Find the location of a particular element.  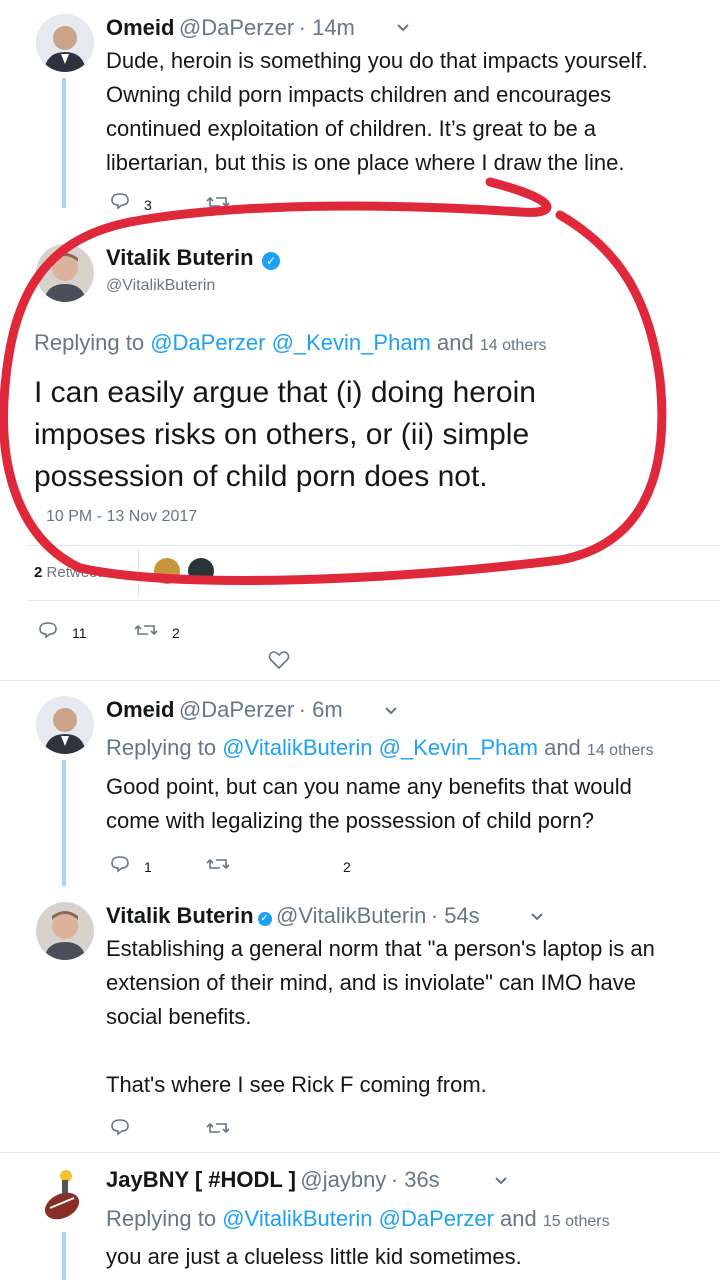

replying-others: 15 others is located at coordinates (576, 1221).